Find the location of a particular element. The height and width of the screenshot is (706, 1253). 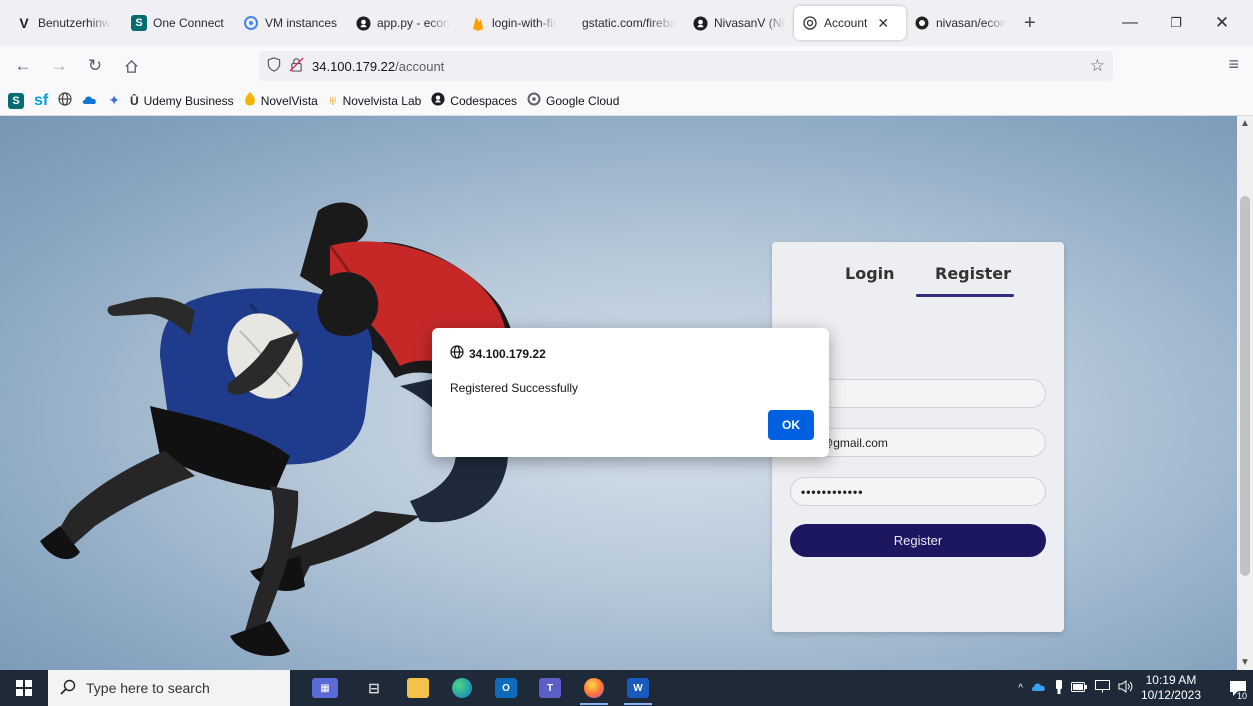

address-bar: 34.100.179.22/account ☆ is located at coordinates (686, 66).